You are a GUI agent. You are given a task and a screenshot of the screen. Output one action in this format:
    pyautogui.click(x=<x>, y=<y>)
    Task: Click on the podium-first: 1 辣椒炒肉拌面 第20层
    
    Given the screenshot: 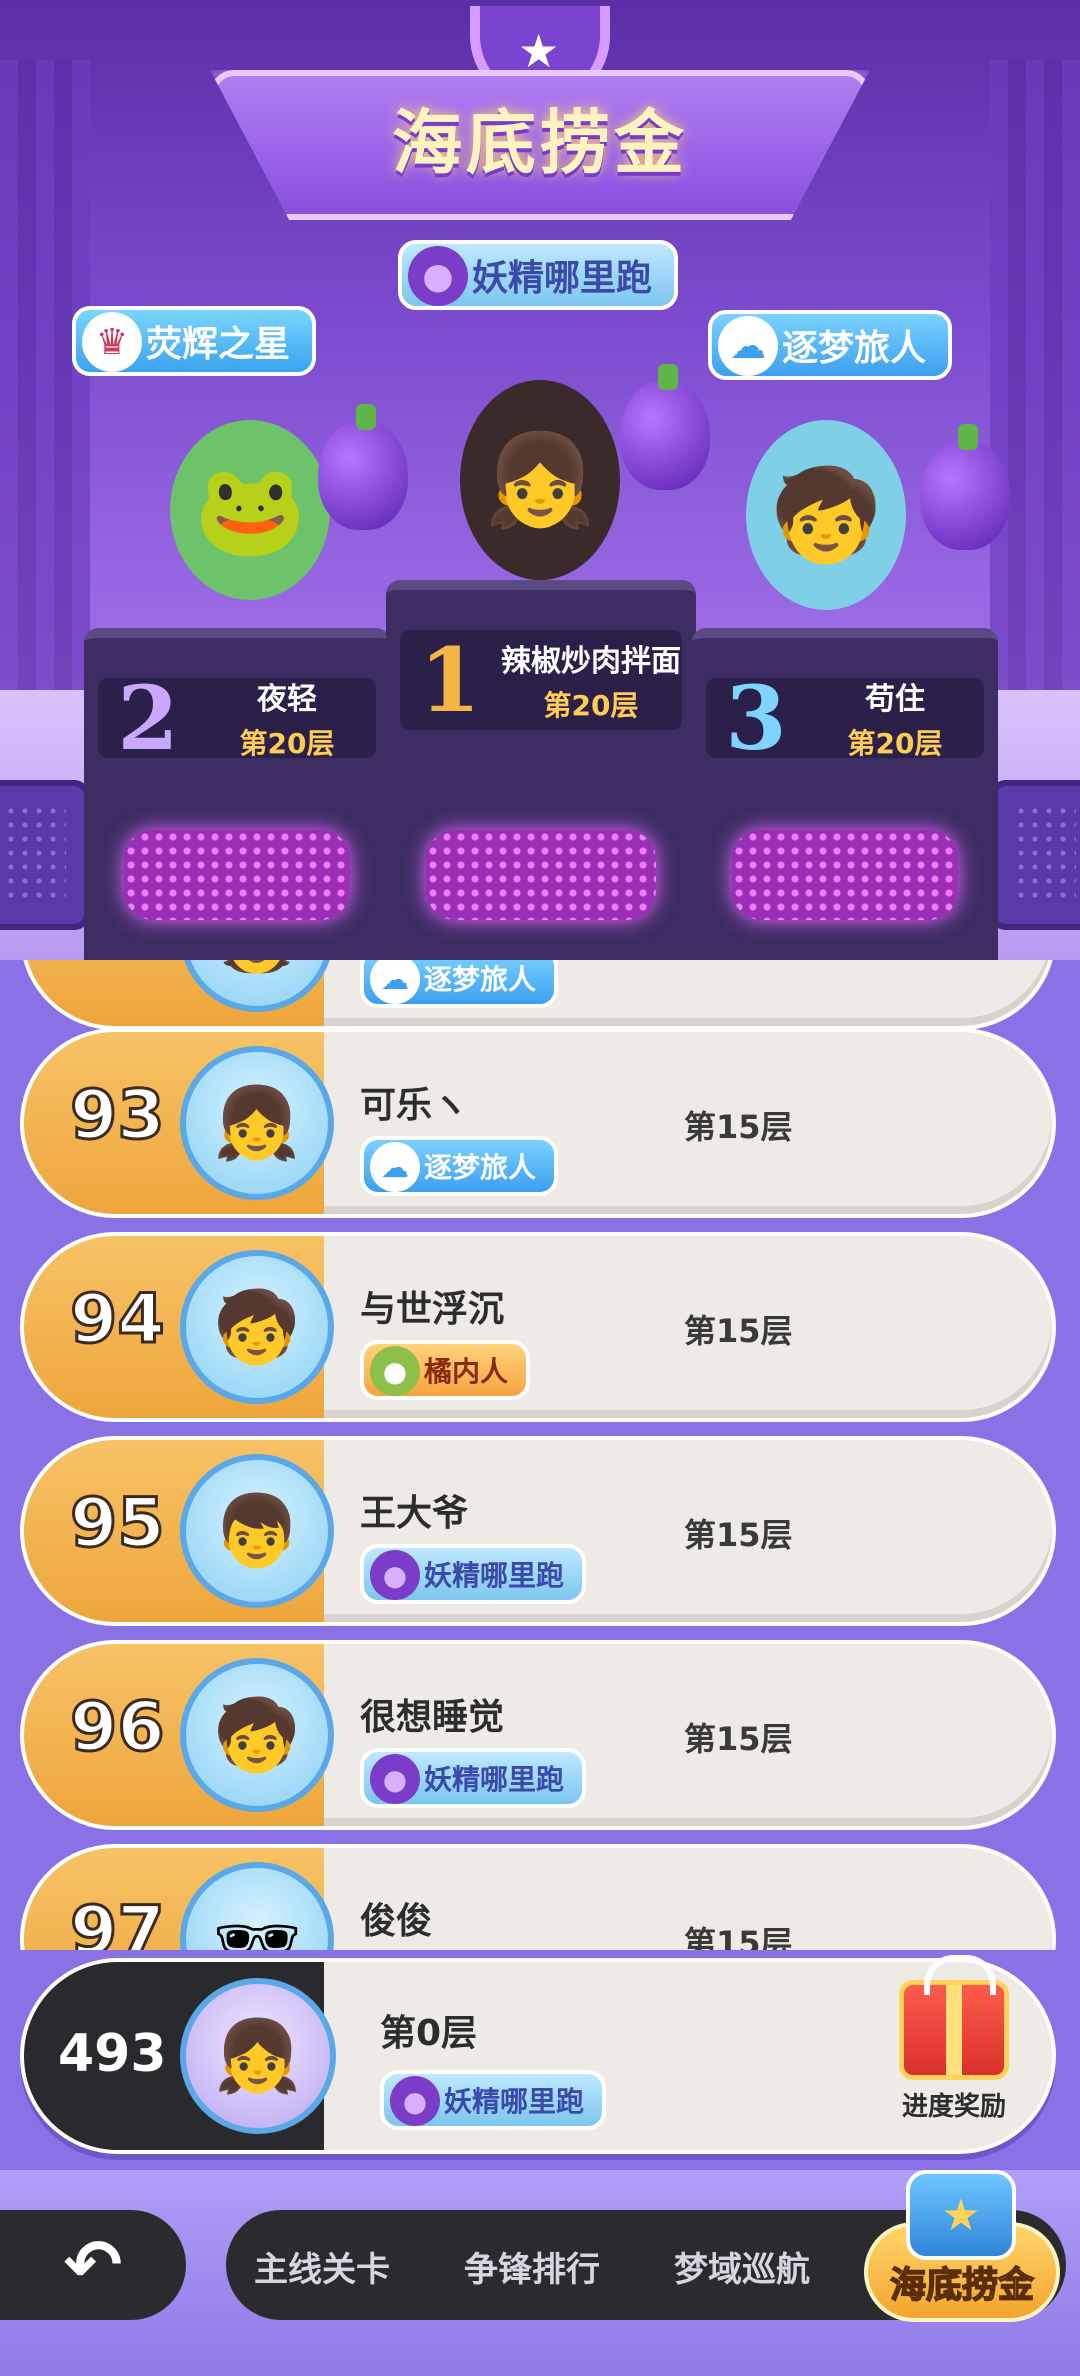 What is the action you would take?
    pyautogui.click(x=541, y=770)
    